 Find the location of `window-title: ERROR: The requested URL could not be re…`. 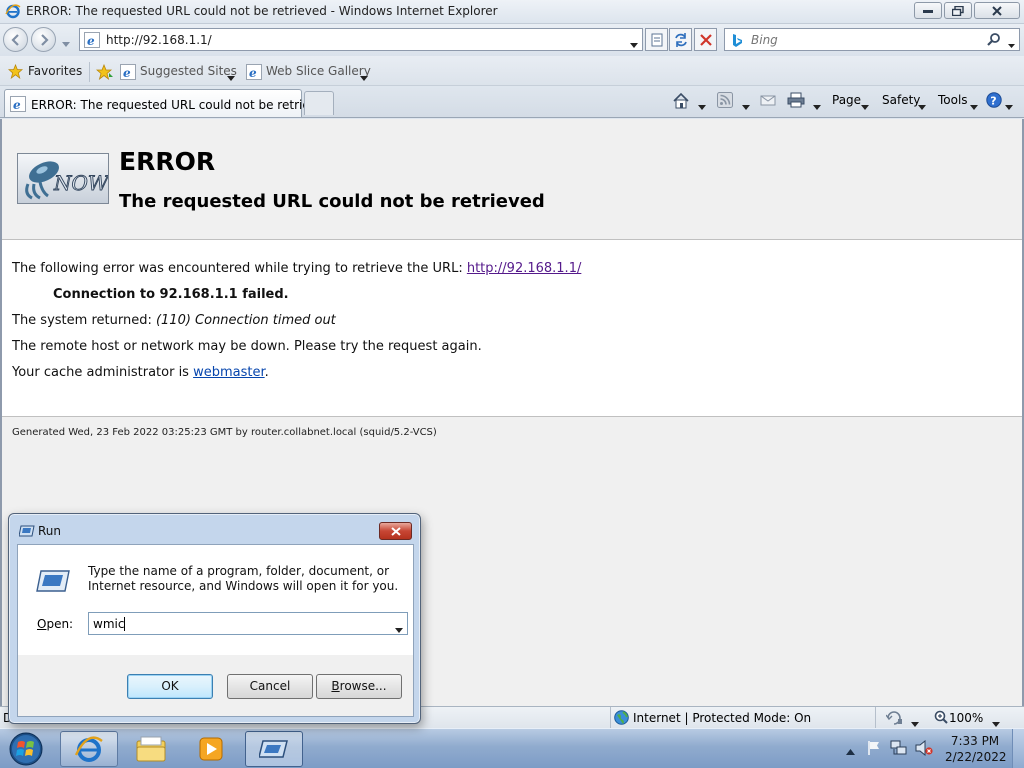

window-title: ERROR: The requested URL could not be re… is located at coordinates (262, 11).